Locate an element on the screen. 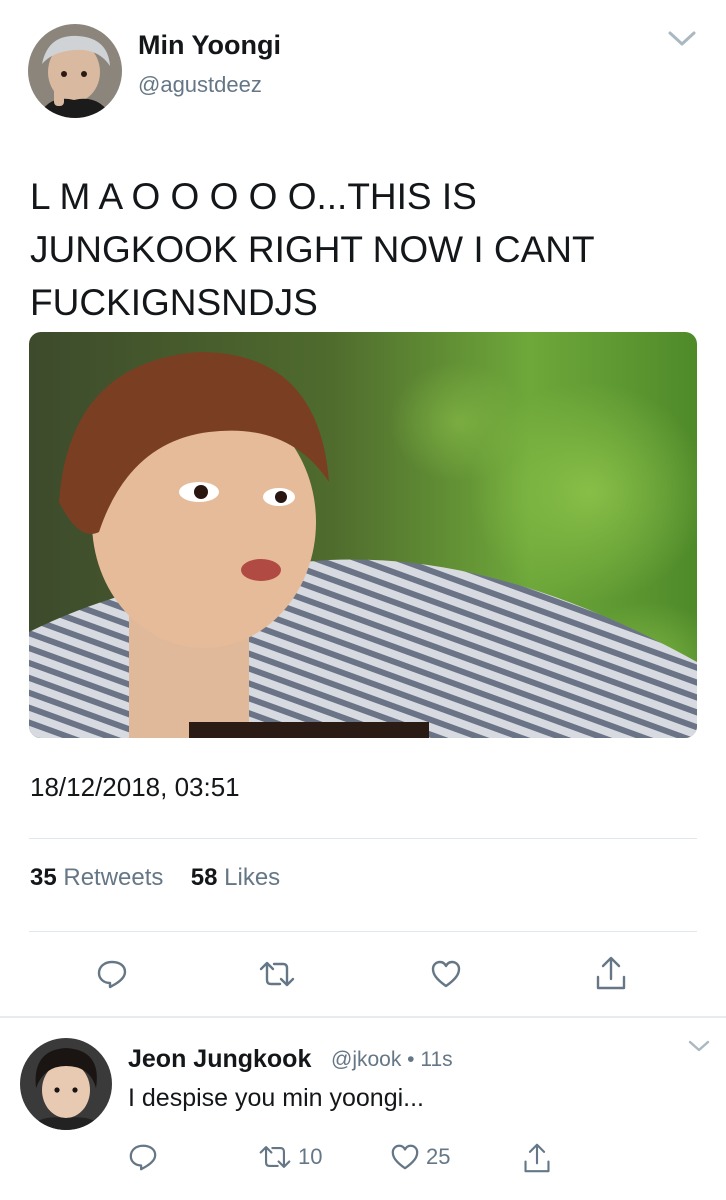 This screenshot has height=1200, width=726. display-name: Min Yoongi is located at coordinates (209, 45).